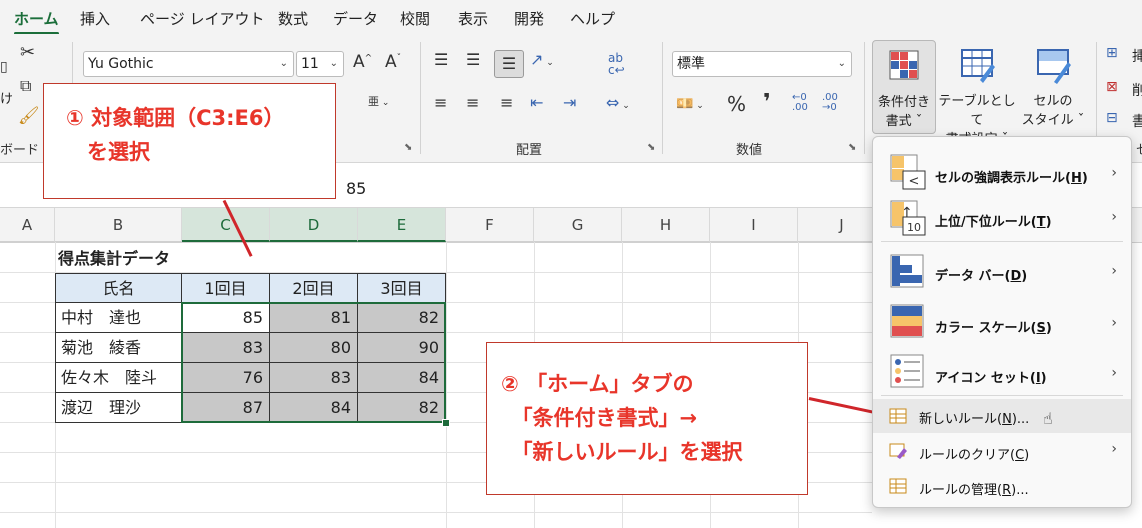  What do you see at coordinates (578, 225) in the screenshot?
I see `column-header-g: G` at bounding box center [578, 225].